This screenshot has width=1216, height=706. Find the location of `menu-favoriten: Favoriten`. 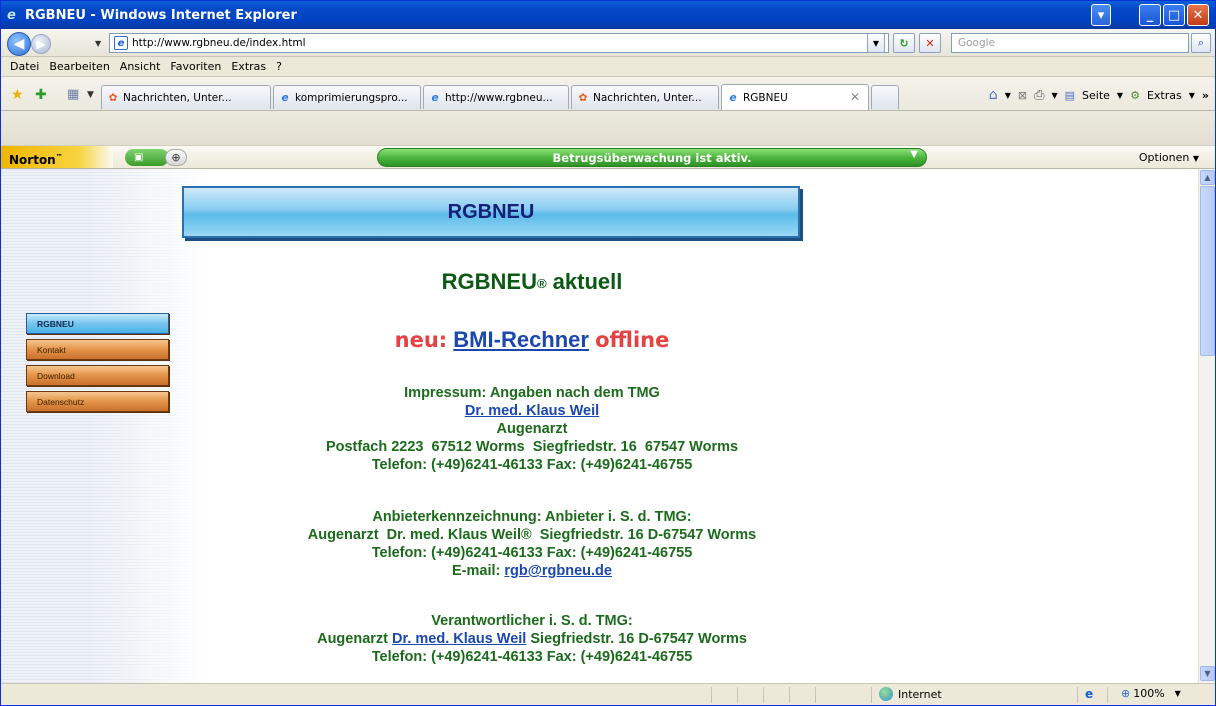

menu-favoriten: Favoriten is located at coordinates (195, 66).